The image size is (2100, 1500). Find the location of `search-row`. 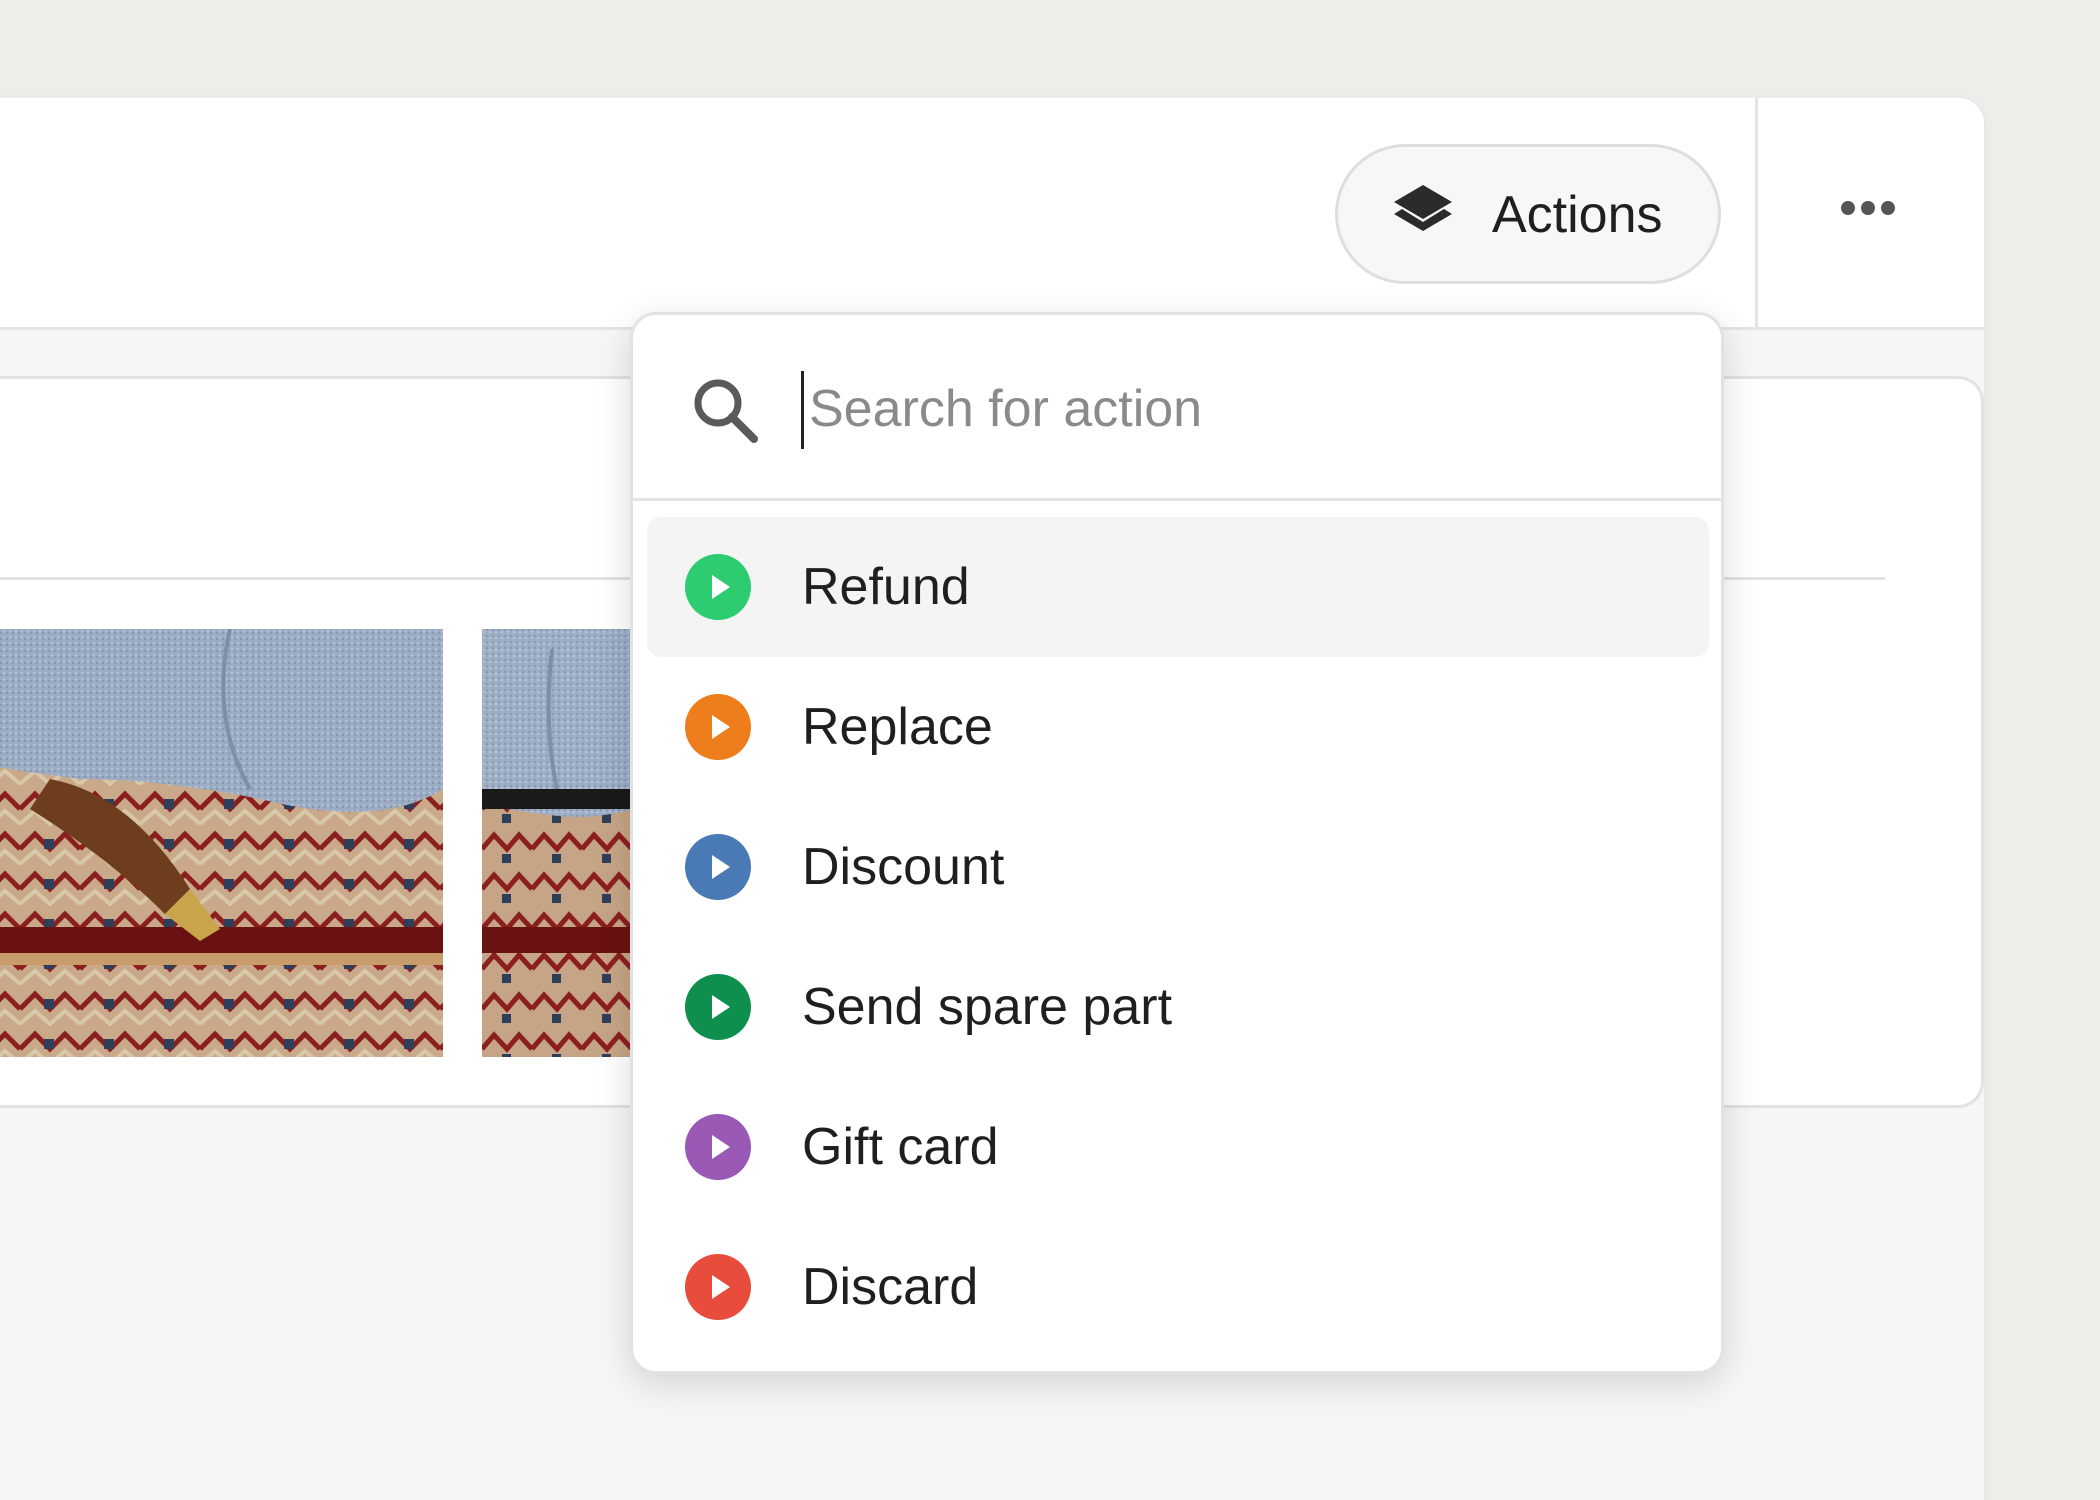

search-row is located at coordinates (1177, 408).